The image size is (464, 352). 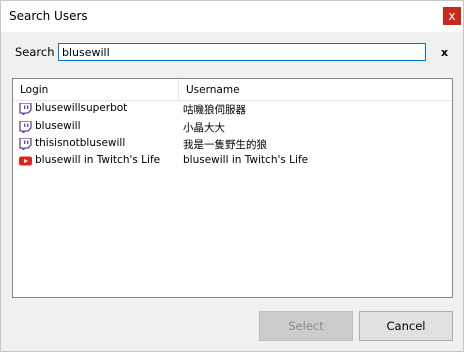 What do you see at coordinates (214, 110) in the screenshot?
I see `row-username: 咕嘰狼伺服器` at bounding box center [214, 110].